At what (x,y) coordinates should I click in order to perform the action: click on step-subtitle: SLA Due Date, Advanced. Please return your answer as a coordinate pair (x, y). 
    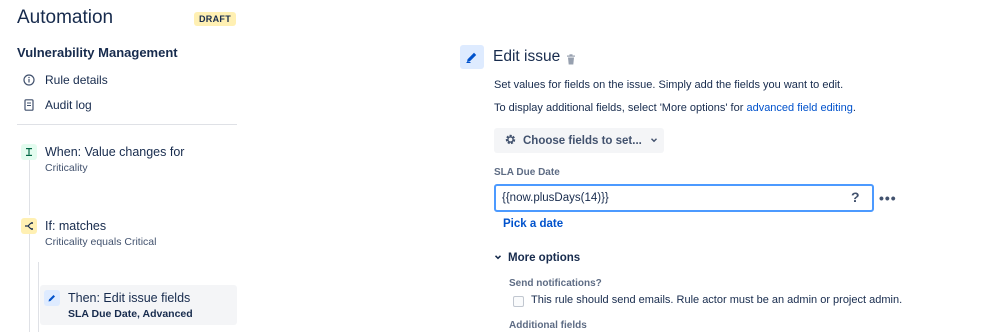
    Looking at the image, I should click on (130, 314).